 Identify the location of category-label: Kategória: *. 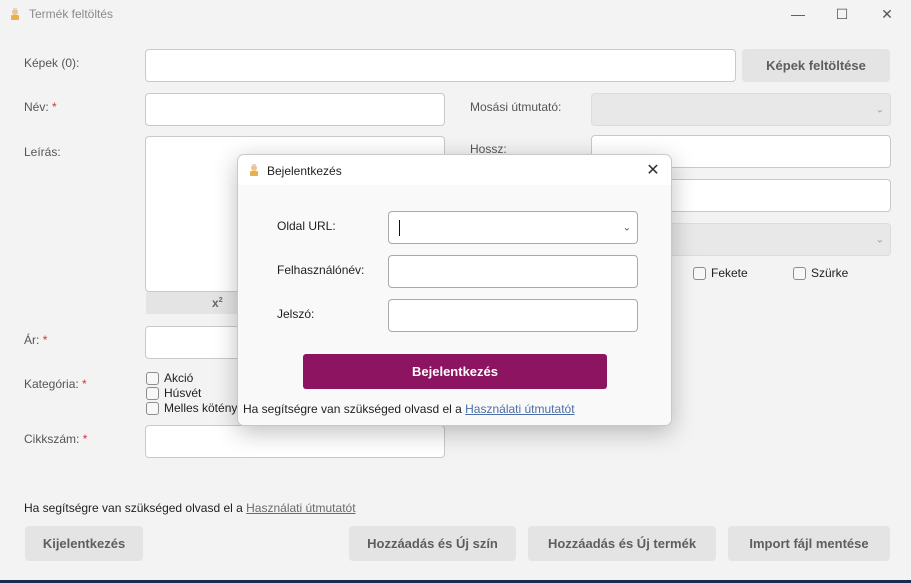
(55, 384).